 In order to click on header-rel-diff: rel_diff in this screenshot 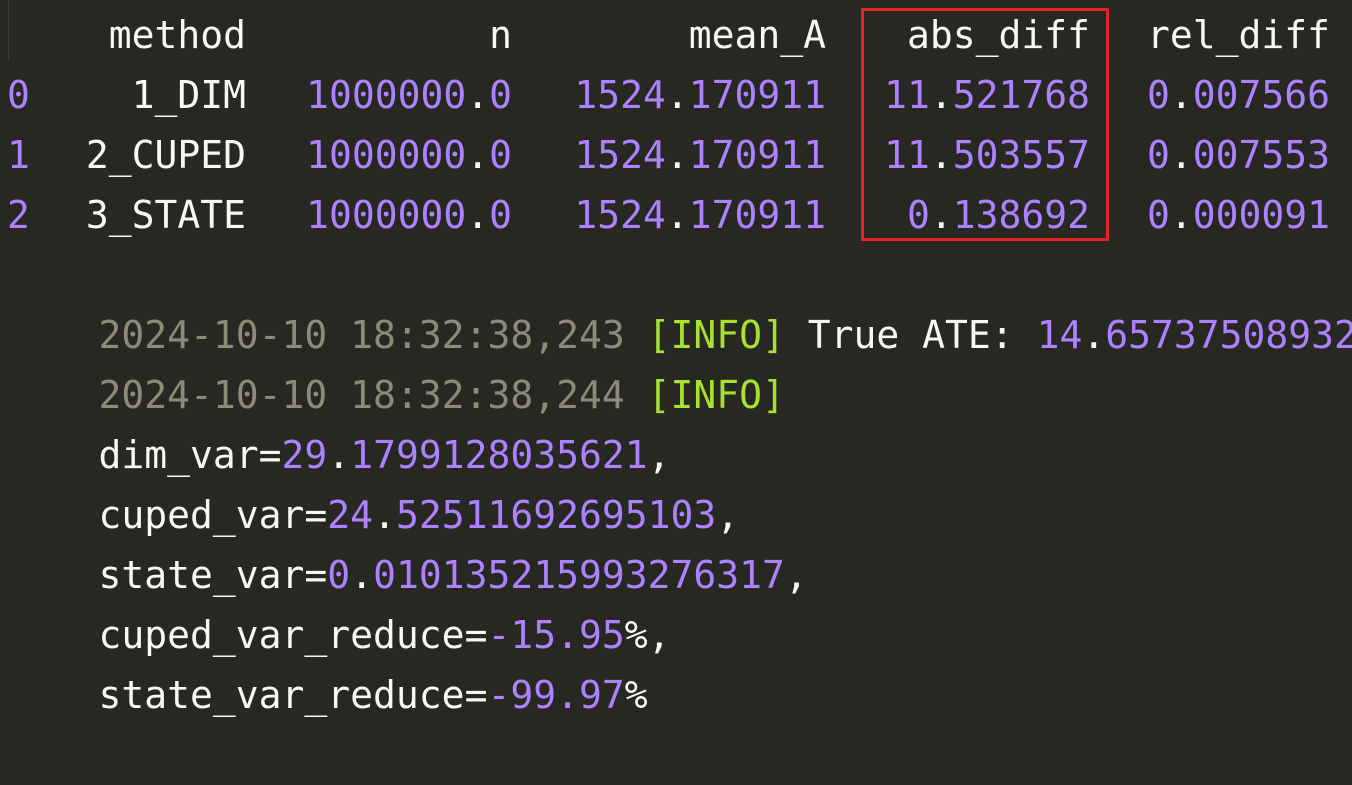, I will do `click(1238, 35)`.